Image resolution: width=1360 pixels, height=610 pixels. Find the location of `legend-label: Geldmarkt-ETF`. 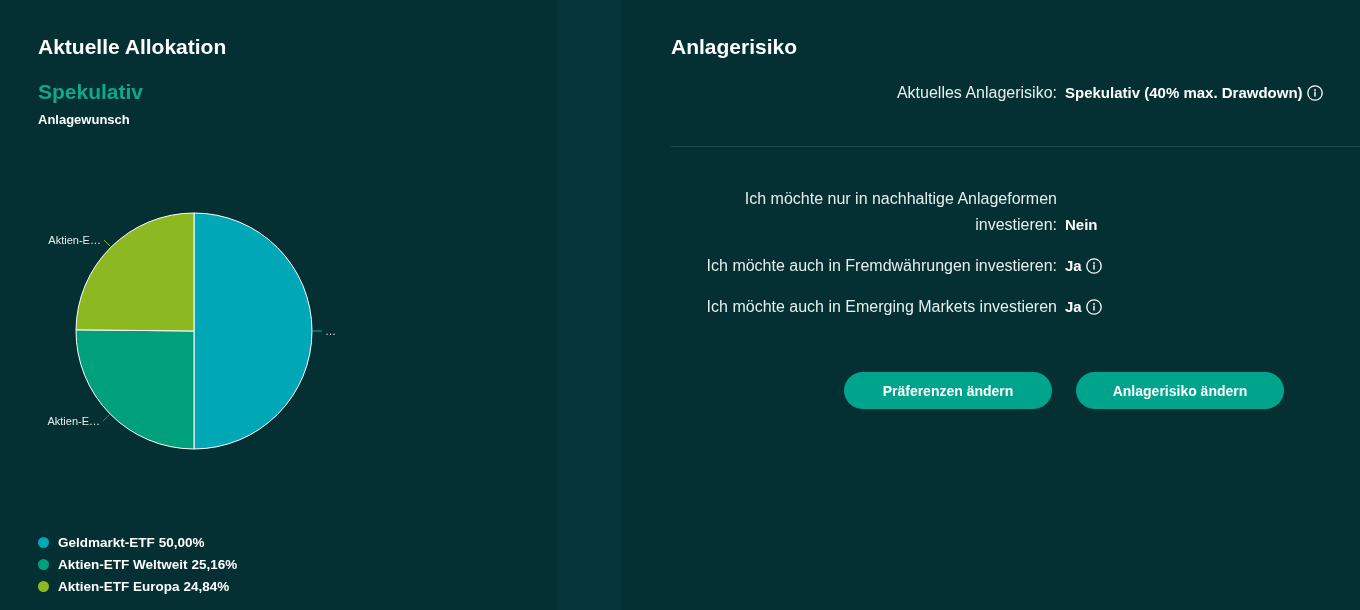

legend-label: Geldmarkt-ETF is located at coordinates (106, 542).